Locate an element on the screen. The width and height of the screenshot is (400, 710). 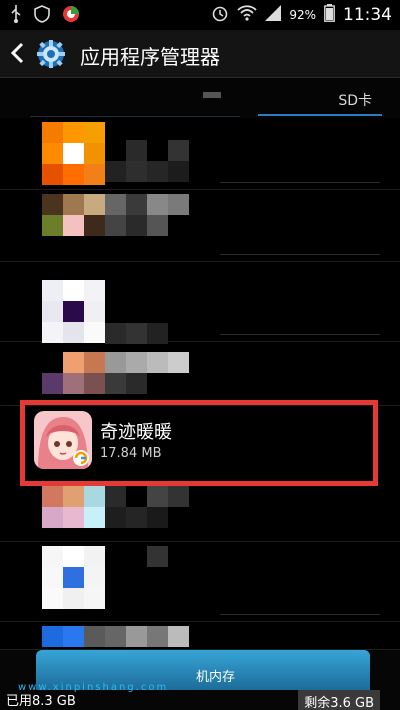
battery-percent: 92% is located at coordinates (302, 15).